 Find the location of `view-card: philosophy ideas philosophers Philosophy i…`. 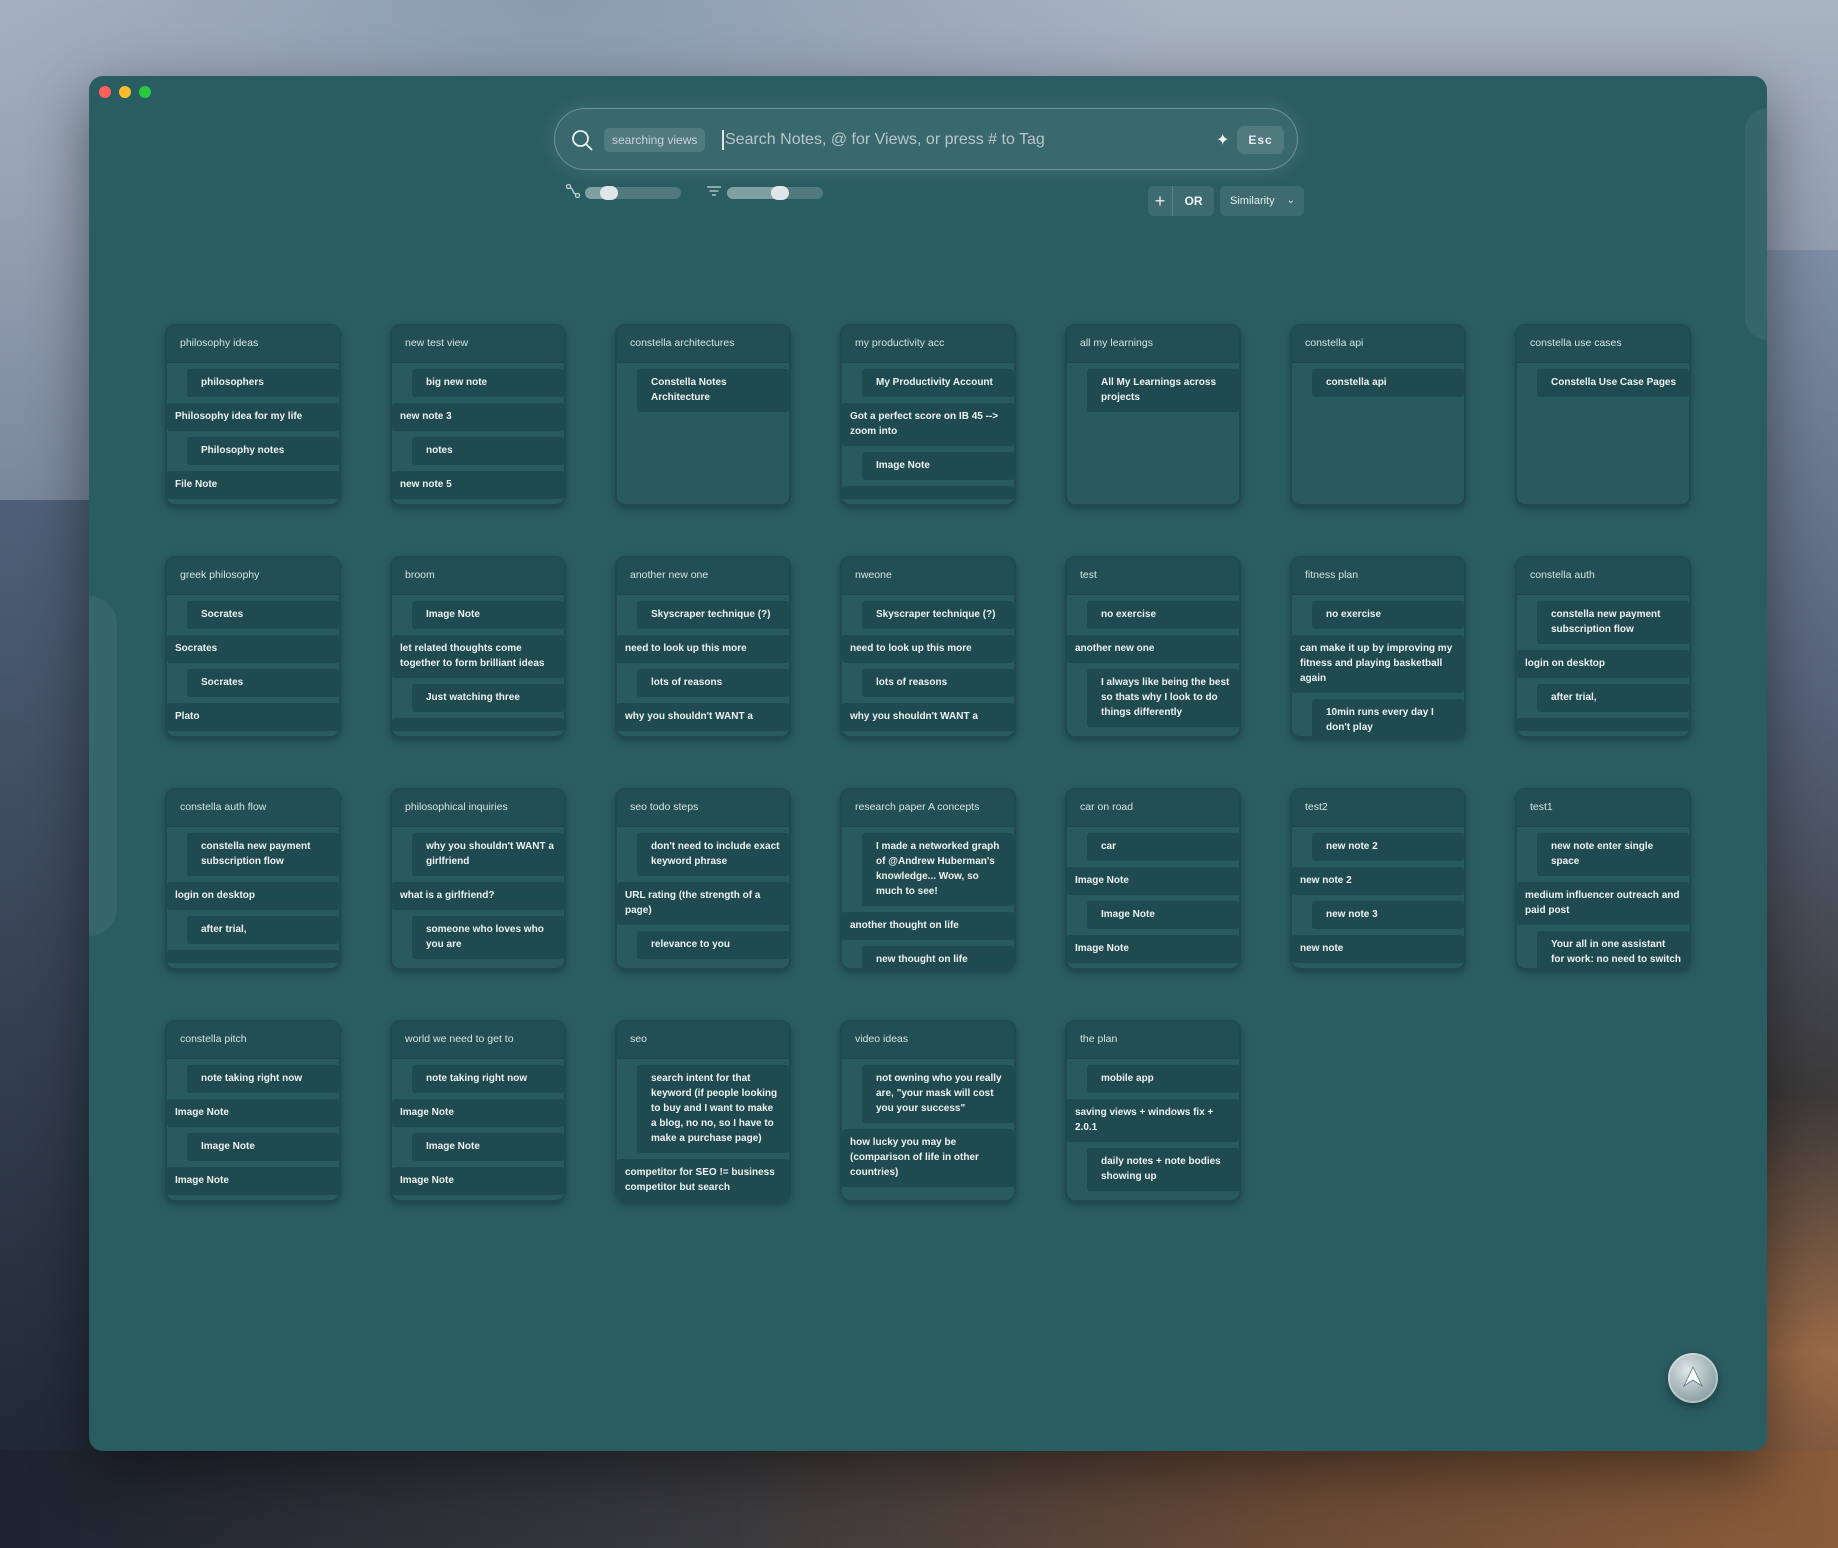

view-card: philosophy ideas philosophers Philosophy i… is located at coordinates (253, 415).